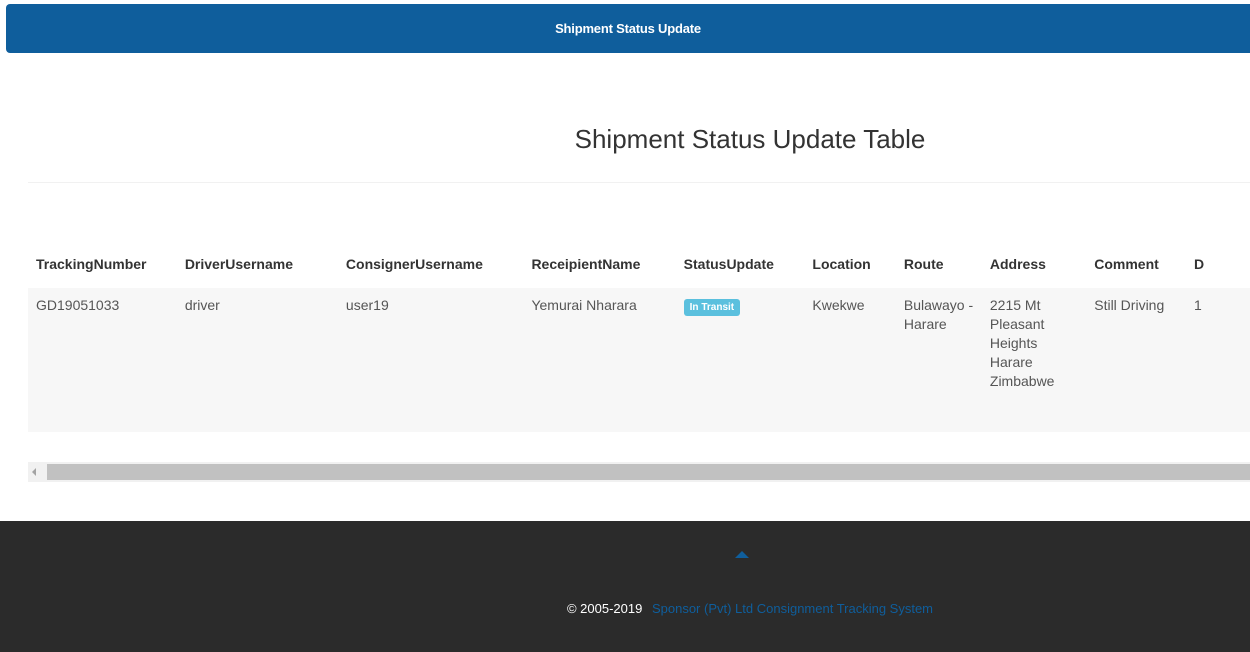  I want to click on navbar-title: Shipment Status Update, so click(628, 28).